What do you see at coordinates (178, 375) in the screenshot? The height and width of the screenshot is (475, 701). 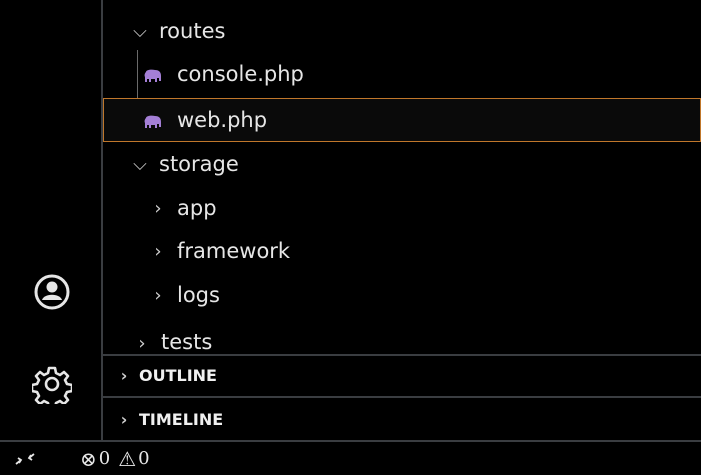 I see `section-label: OUTLINE` at bounding box center [178, 375].